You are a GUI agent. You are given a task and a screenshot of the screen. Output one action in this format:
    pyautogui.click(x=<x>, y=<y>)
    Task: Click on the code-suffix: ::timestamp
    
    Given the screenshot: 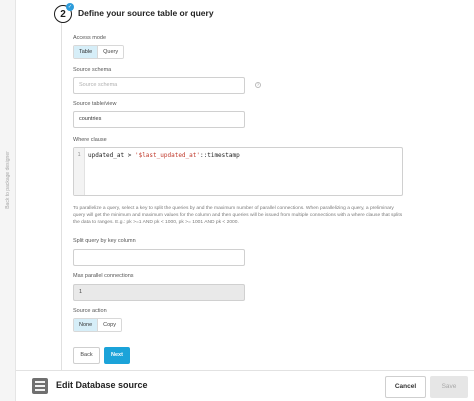 What is the action you would take?
    pyautogui.click(x=220, y=155)
    